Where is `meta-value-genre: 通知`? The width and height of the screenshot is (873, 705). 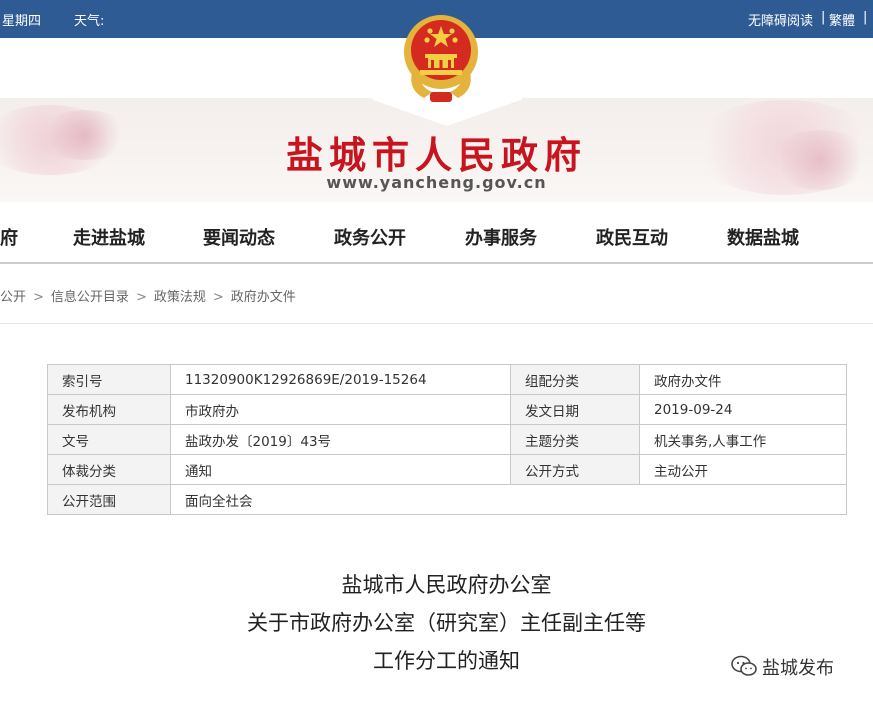
meta-value-genre: 通知 is located at coordinates (340, 469).